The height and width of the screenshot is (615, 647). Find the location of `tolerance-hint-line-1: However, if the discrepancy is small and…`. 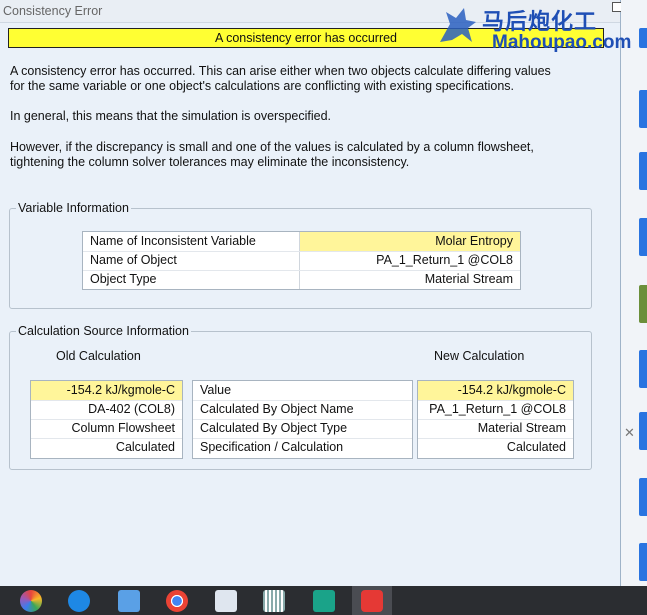

tolerance-hint-line-1: However, if the discrepancy is small and… is located at coordinates (272, 147).